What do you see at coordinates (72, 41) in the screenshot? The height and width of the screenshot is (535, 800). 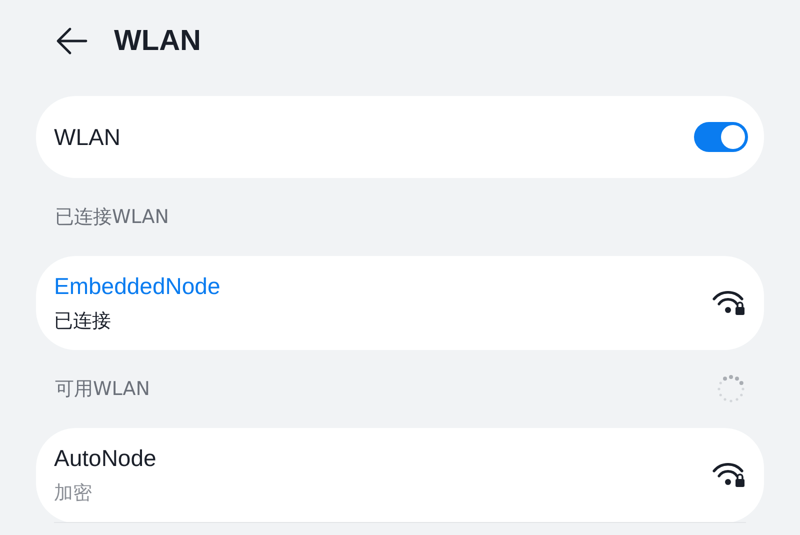 I see `back-arrow-icon` at bounding box center [72, 41].